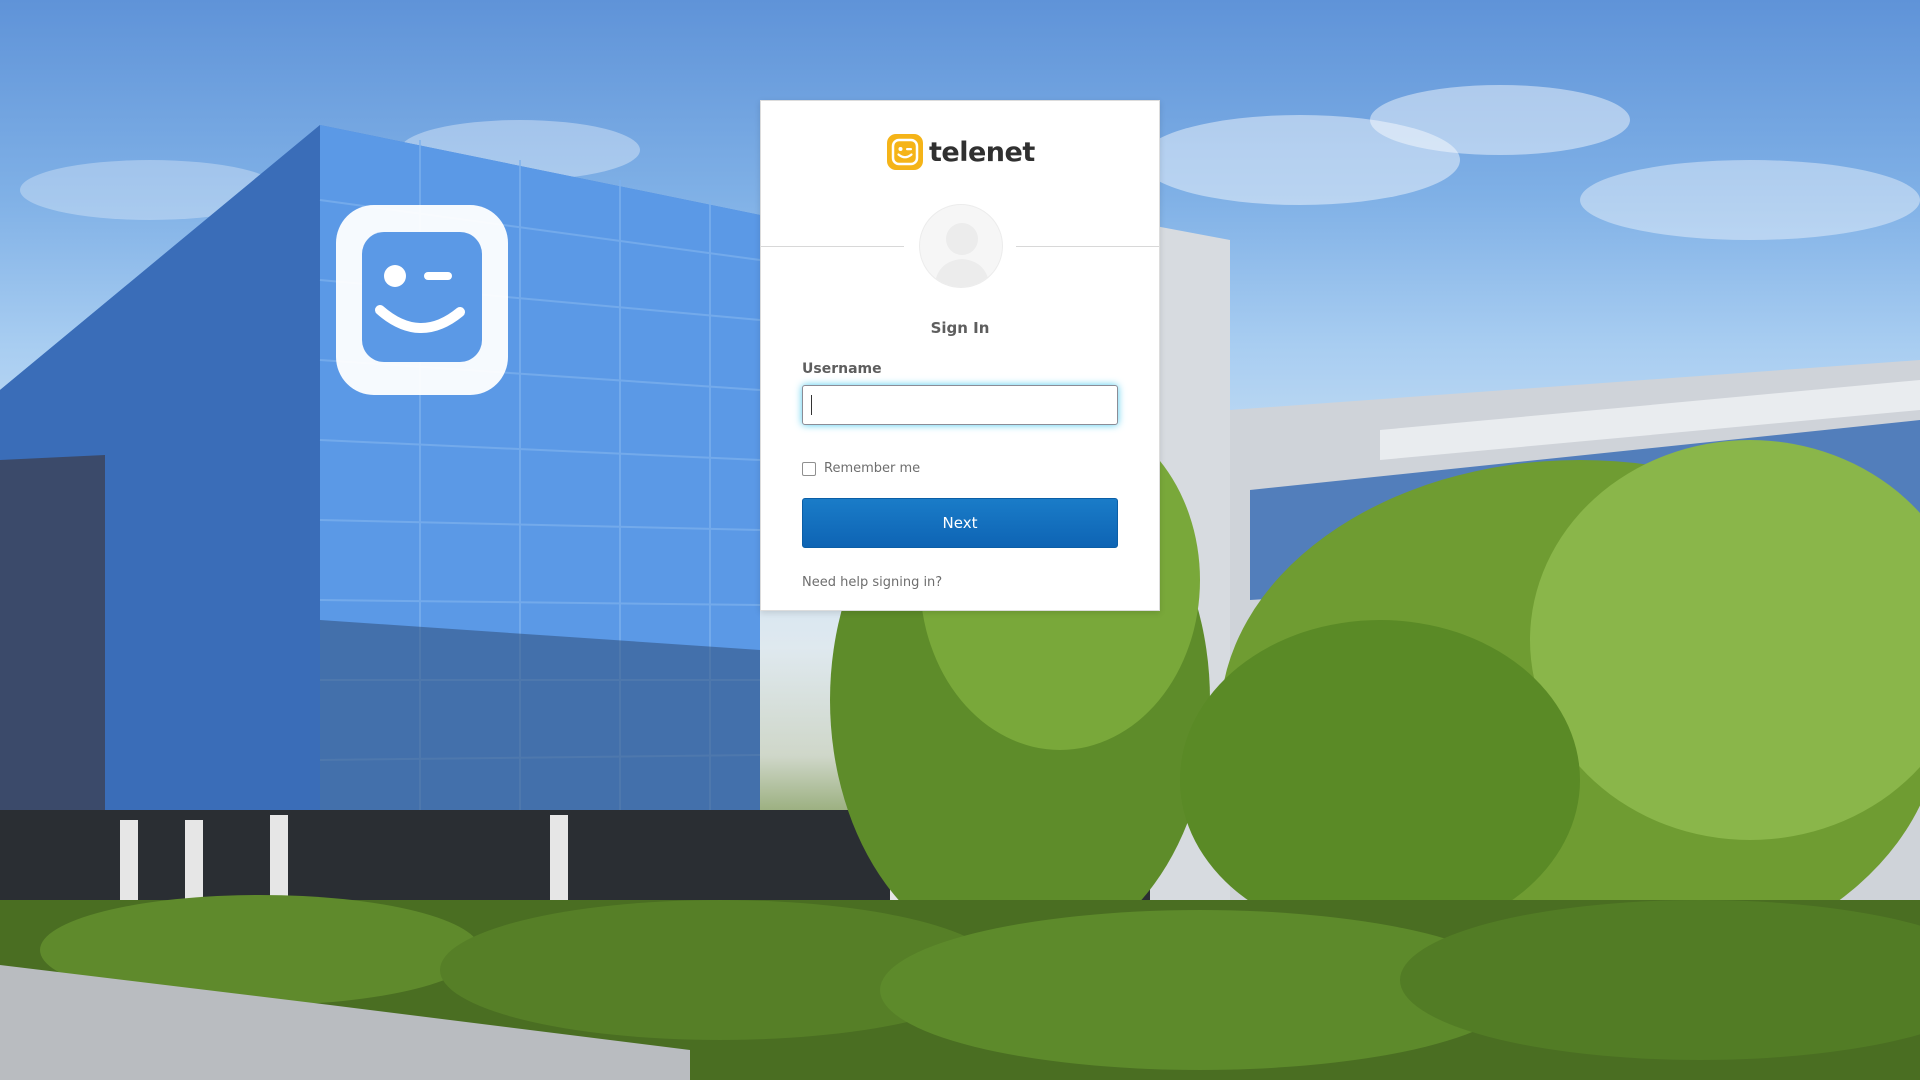  Describe the element at coordinates (832, 246) in the screenshot. I see `divider-left` at that location.